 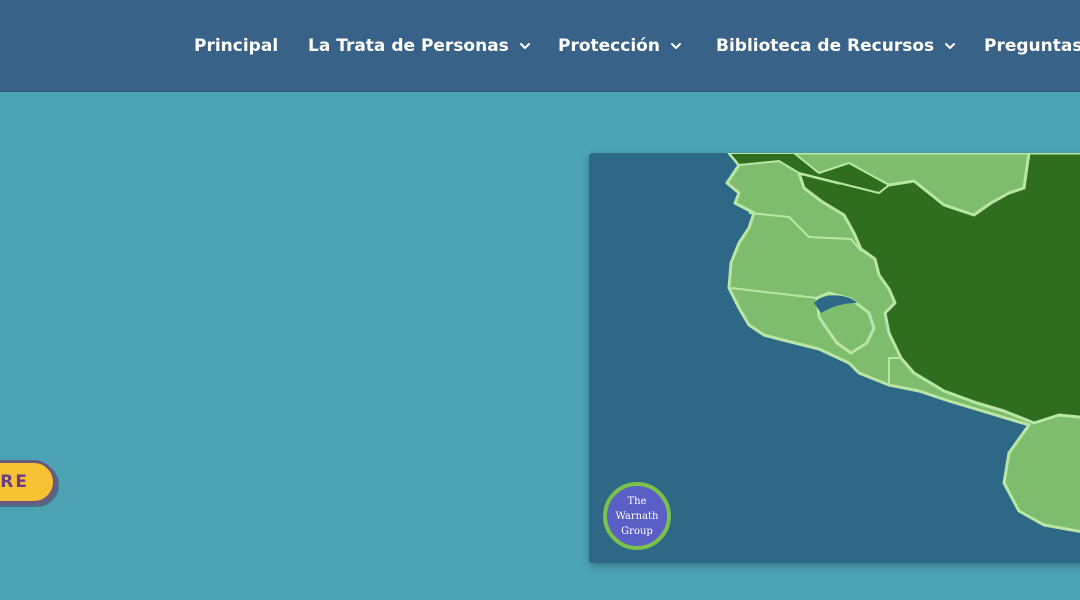 I want to click on nav-item-proteccion: Protección, so click(x=620, y=46).